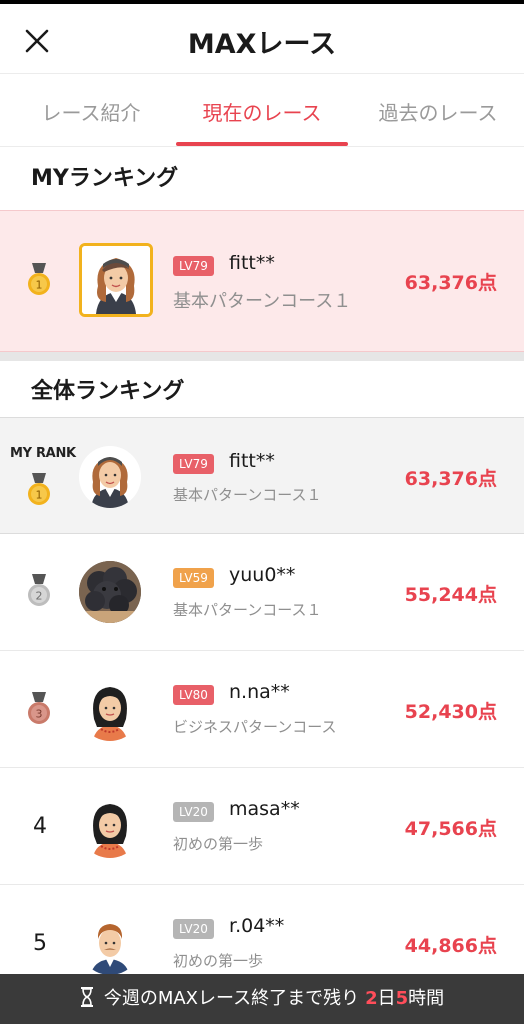 This screenshot has width=524, height=1024. I want to click on rank-number: 5, so click(40, 943).